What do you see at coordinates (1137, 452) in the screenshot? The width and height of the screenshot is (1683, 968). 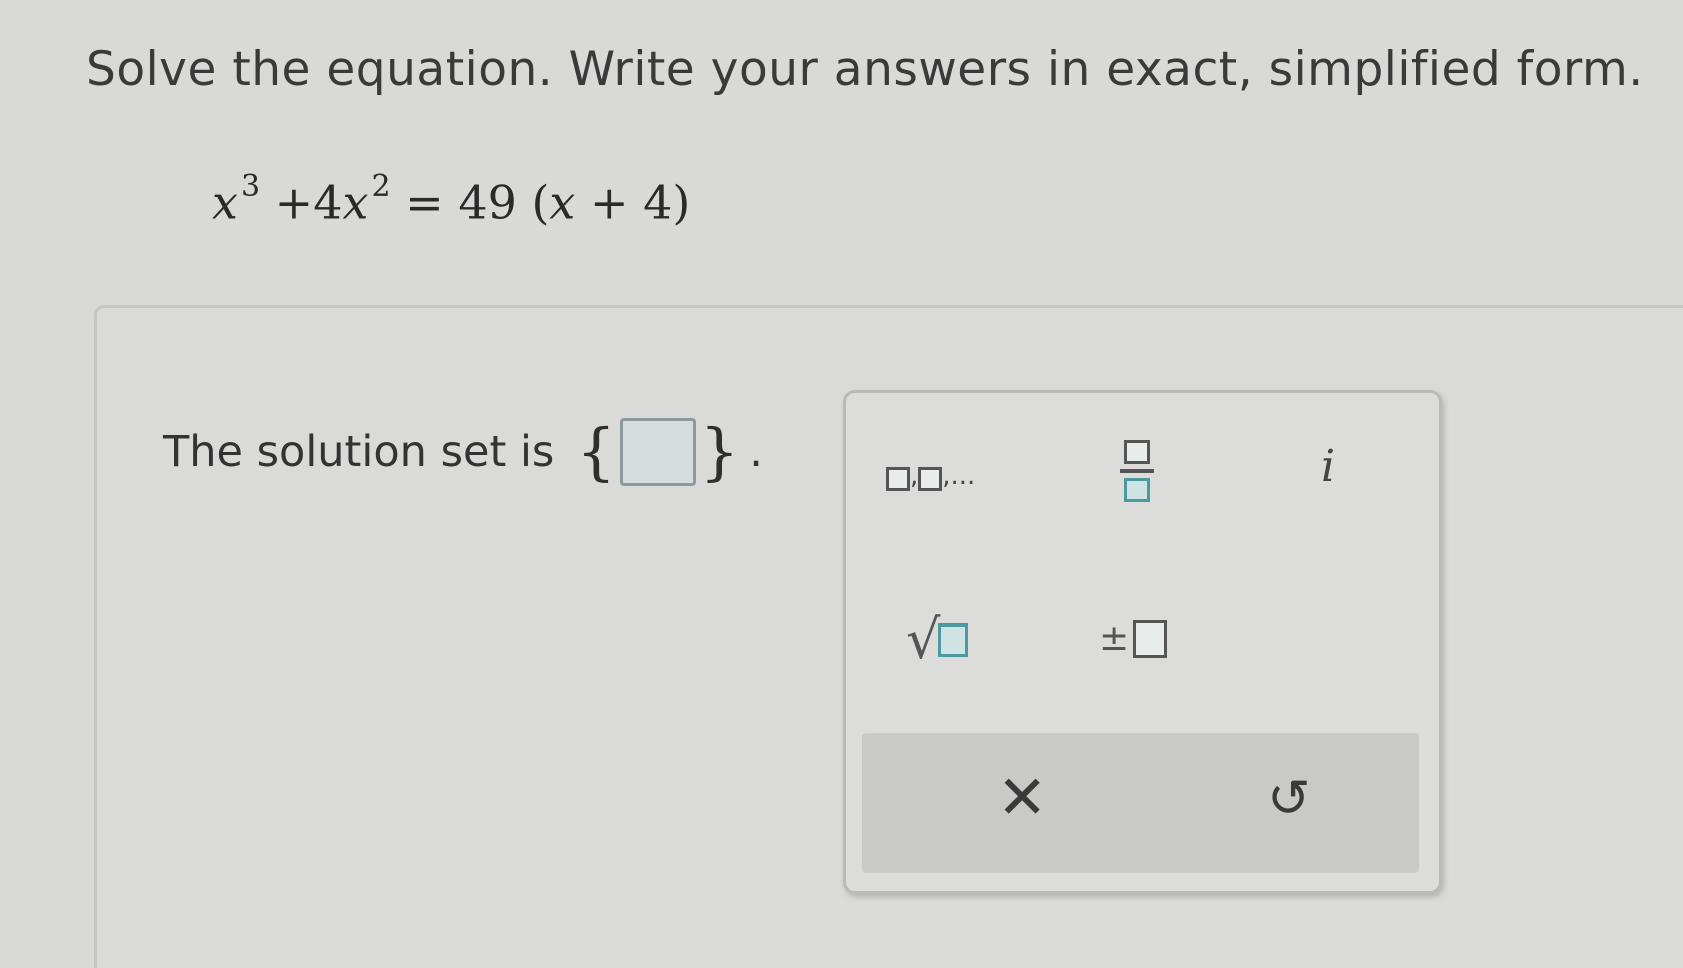 I see `numerator-box-icon` at bounding box center [1137, 452].